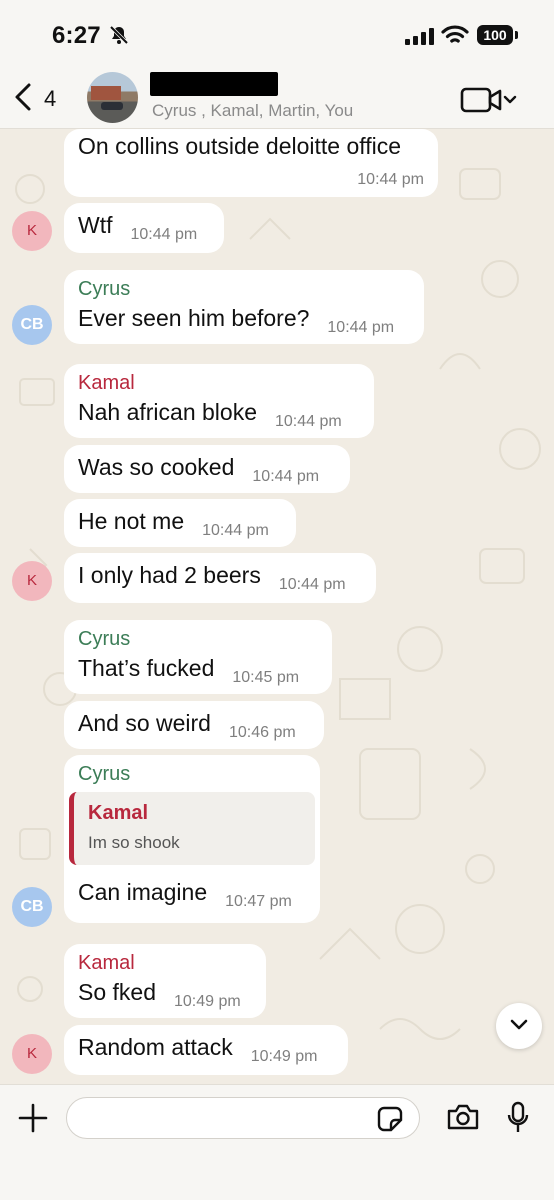 This screenshot has height=1200, width=554. Describe the element at coordinates (118, 813) in the screenshot. I see `quoted-sender: Kamal` at that location.